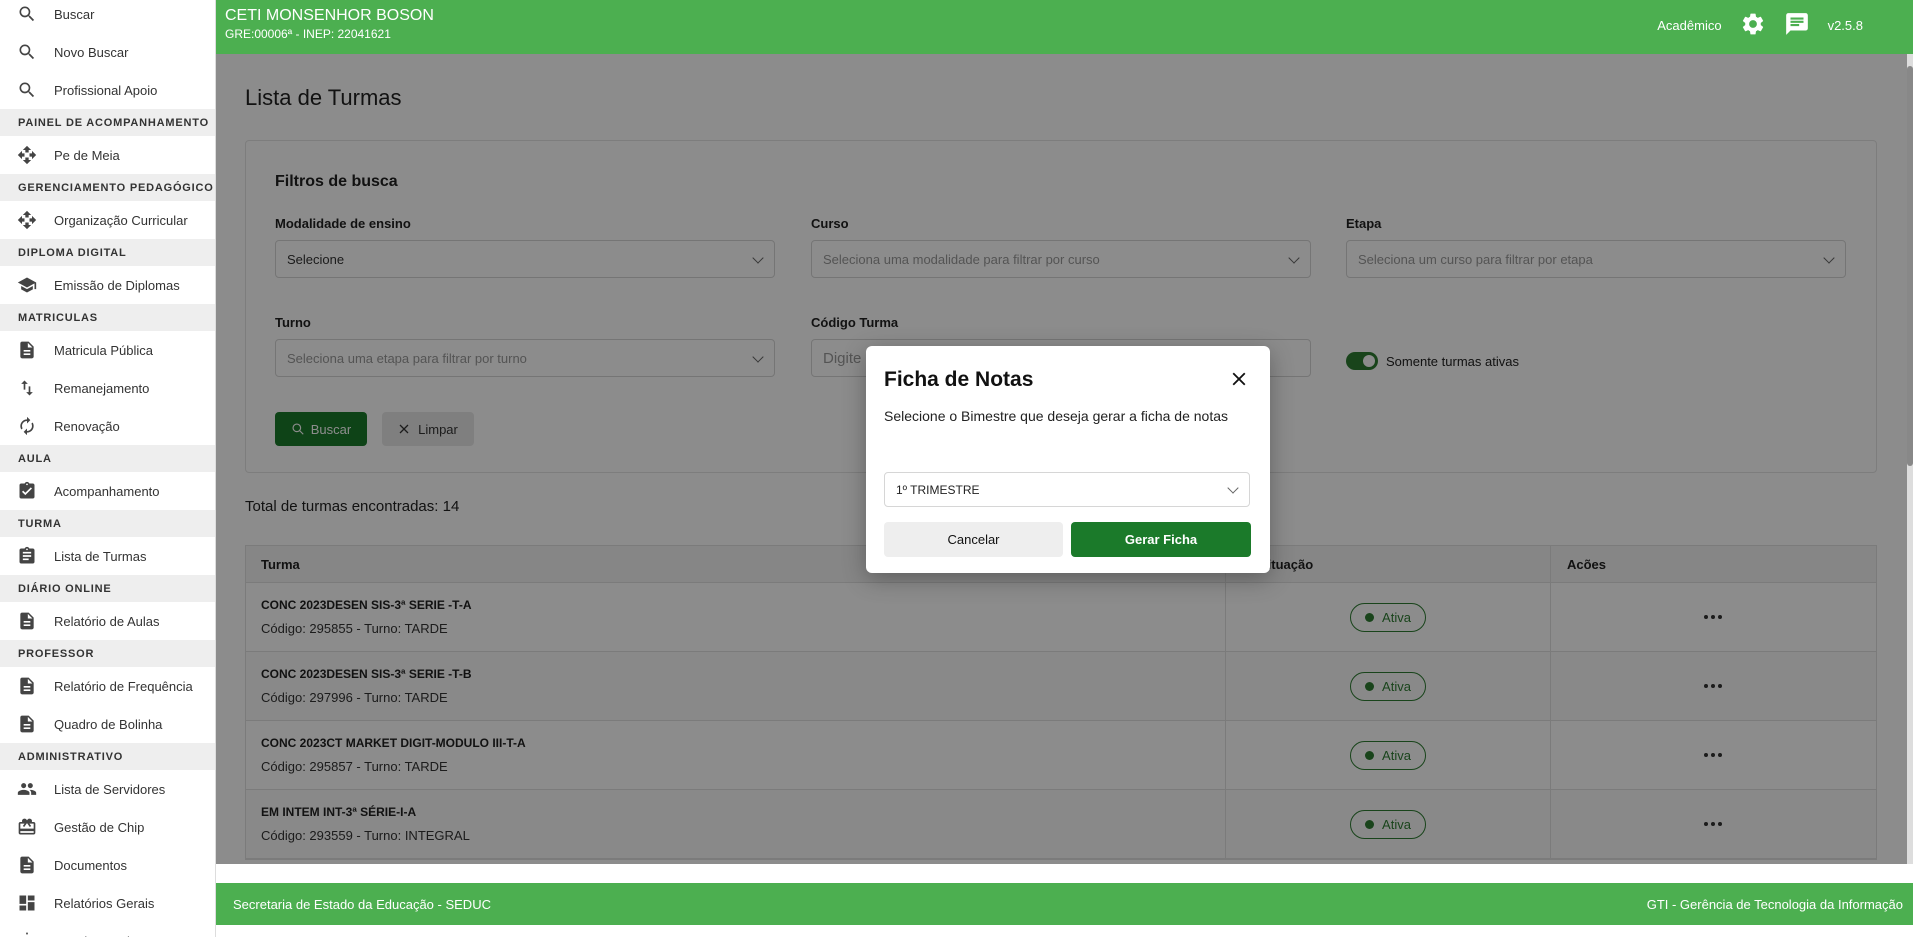  I want to click on sidebar-item: Pe de Meia, so click(107, 155).